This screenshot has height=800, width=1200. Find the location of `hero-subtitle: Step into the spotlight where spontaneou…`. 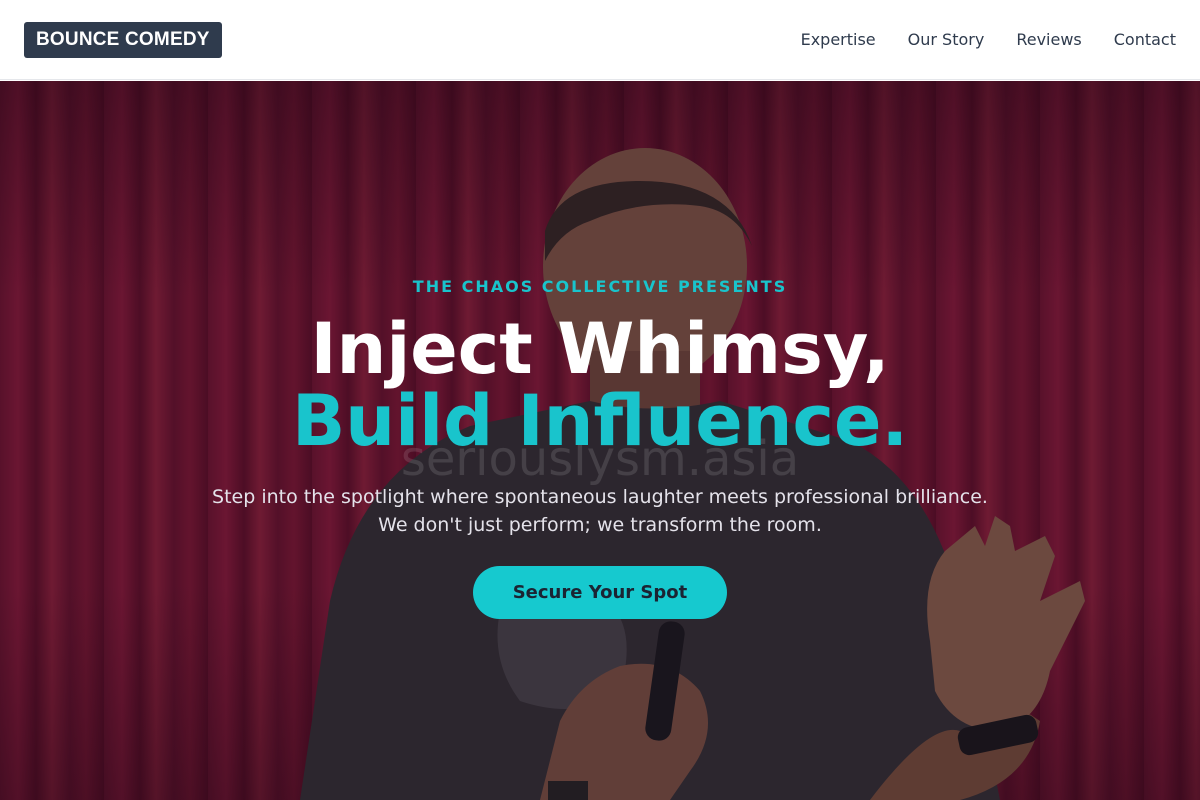

hero-subtitle: Step into the spotlight where spontaneou… is located at coordinates (600, 511).